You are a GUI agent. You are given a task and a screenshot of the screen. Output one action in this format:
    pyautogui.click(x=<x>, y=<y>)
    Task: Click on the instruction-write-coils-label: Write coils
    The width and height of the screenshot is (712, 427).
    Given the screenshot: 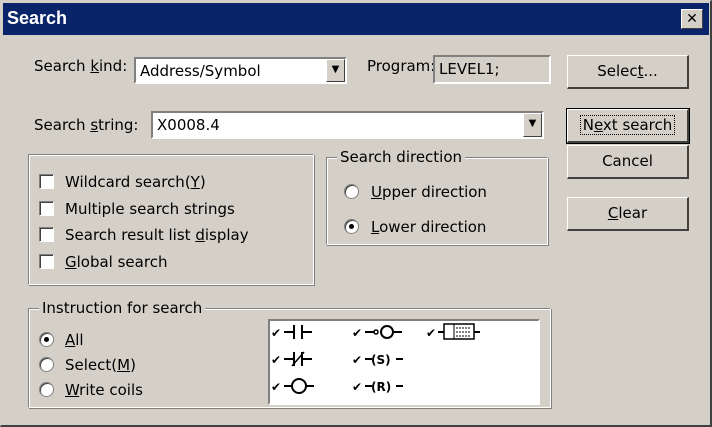 What is the action you would take?
    pyautogui.click(x=104, y=390)
    